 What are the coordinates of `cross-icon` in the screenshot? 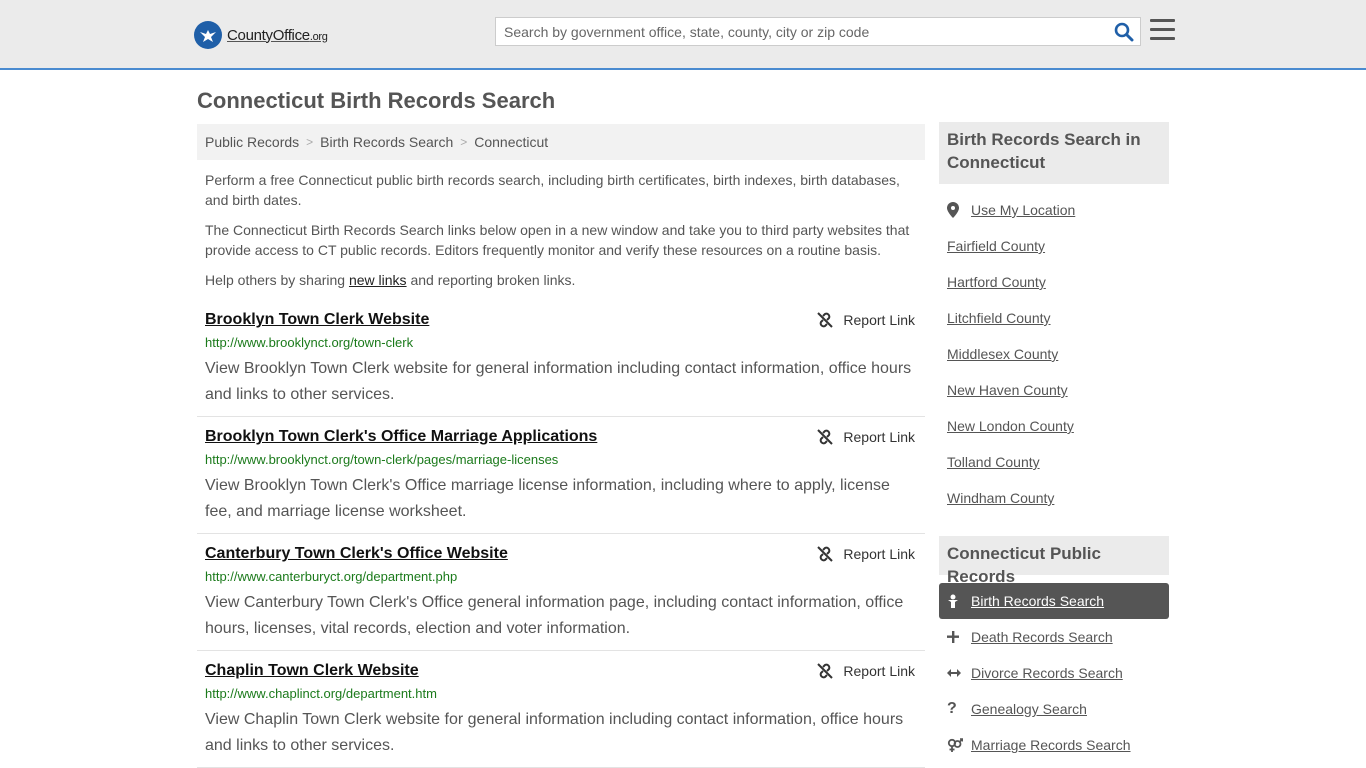 It's located at (959, 637).